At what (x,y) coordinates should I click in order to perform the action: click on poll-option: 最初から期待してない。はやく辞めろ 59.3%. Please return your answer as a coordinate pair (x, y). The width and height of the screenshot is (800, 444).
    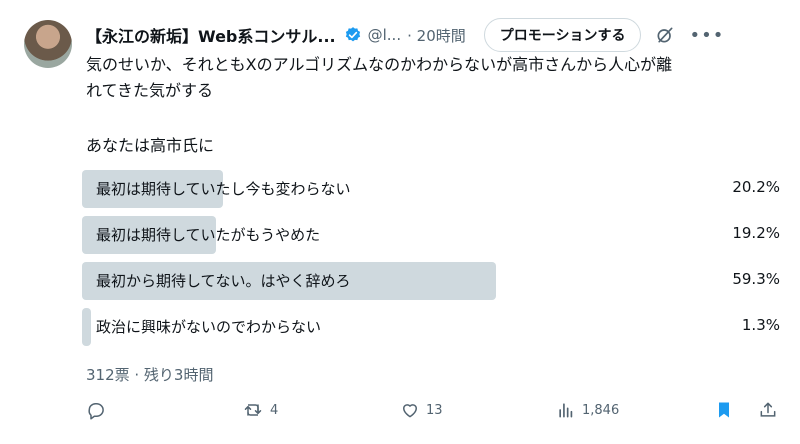
    Looking at the image, I should click on (431, 280).